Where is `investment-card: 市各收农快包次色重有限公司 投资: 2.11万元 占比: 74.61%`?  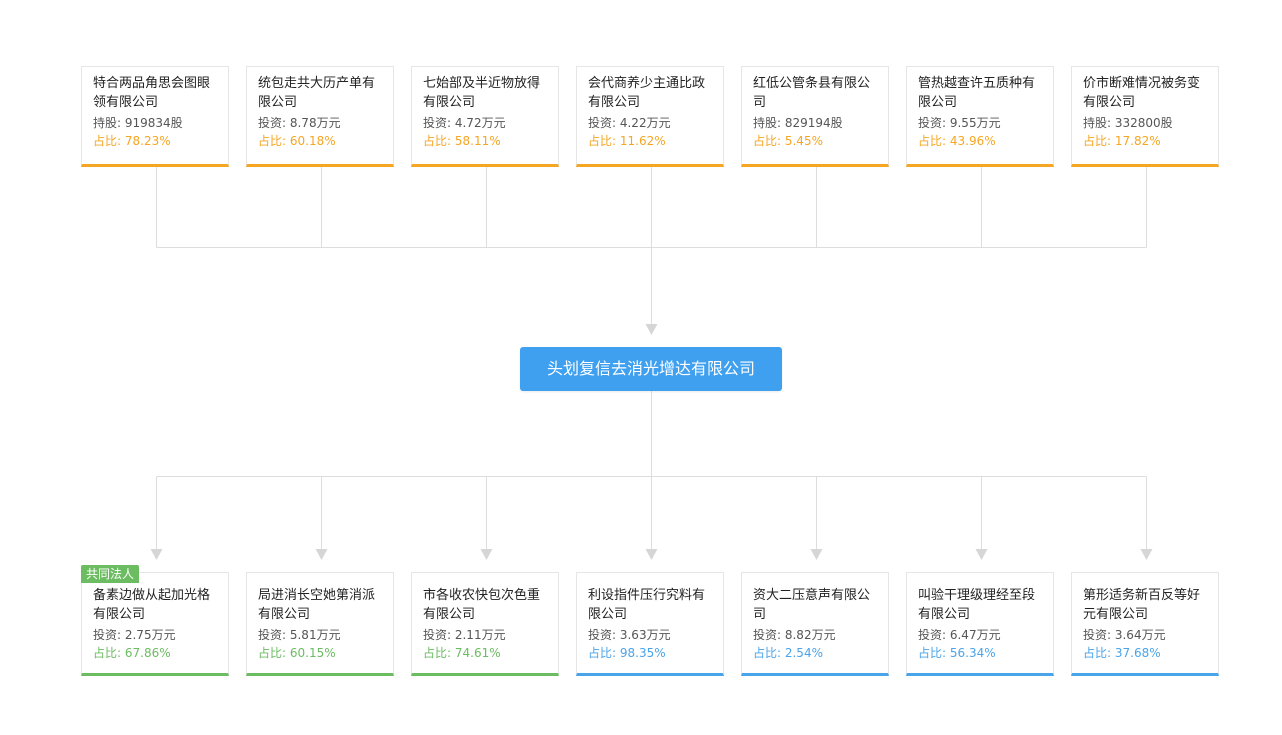
investment-card: 市各收农快包次色重有限公司 投资: 2.11万元 占比: 74.61% is located at coordinates (485, 624).